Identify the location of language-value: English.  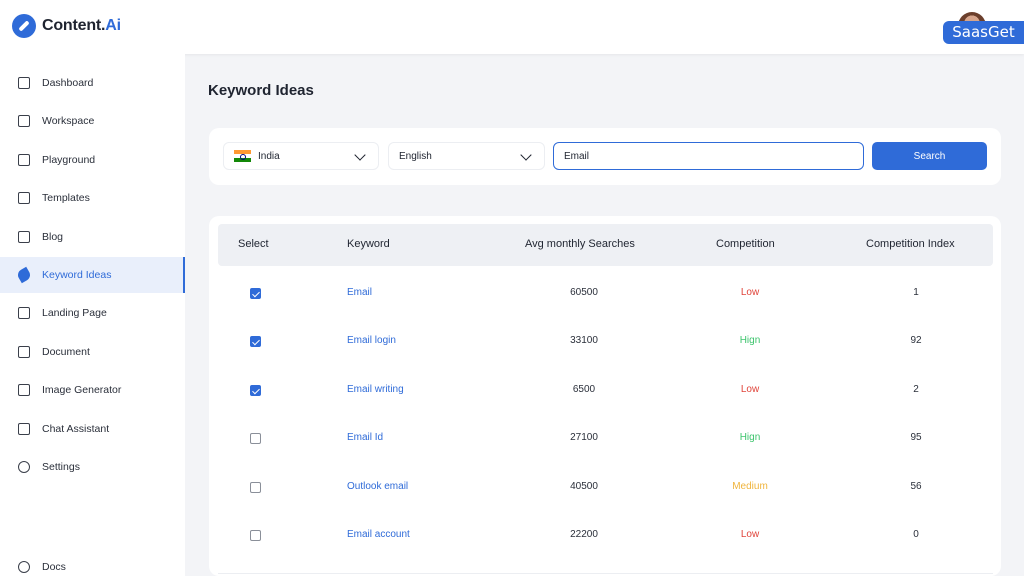
(415, 156).